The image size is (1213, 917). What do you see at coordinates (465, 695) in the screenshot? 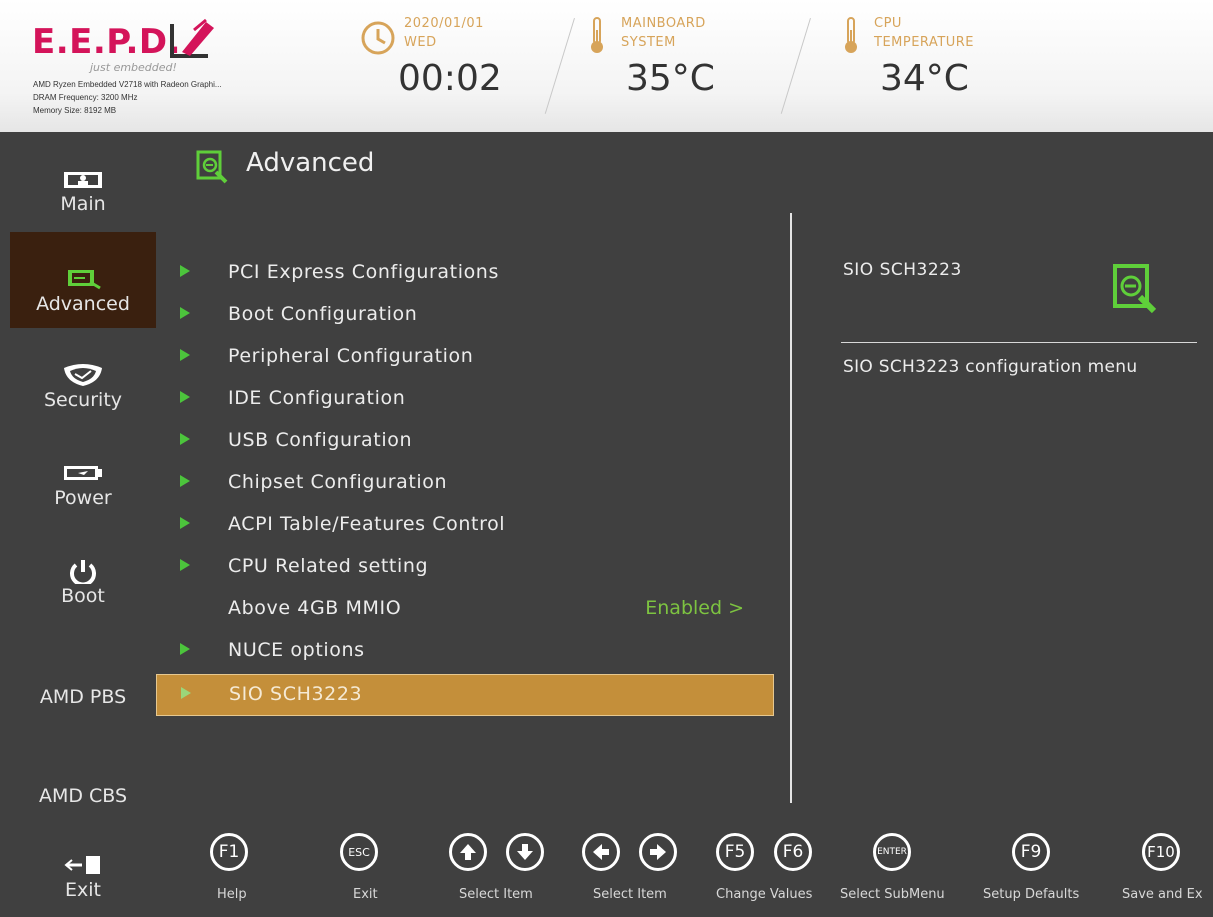
I see `menu-item-sio-sch3223: SIO SCH3223` at bounding box center [465, 695].